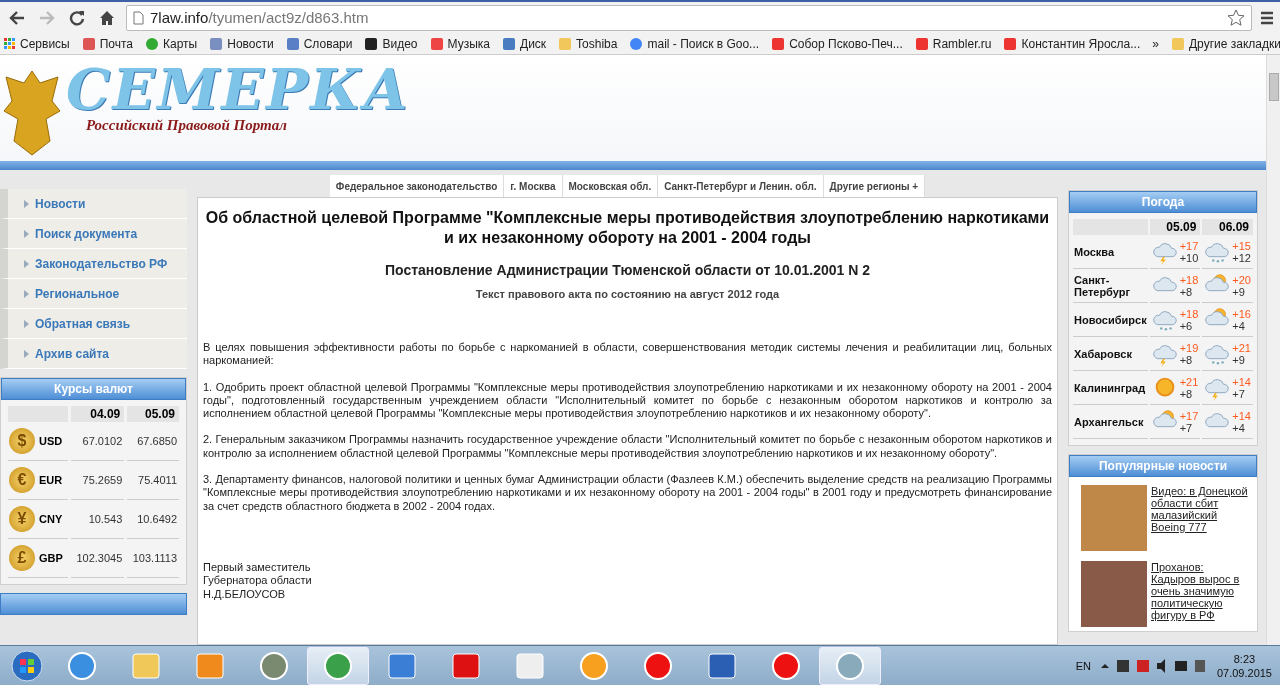 The height and width of the screenshot is (685, 1280). I want to click on high-temperature: +19, so click(1189, 347).